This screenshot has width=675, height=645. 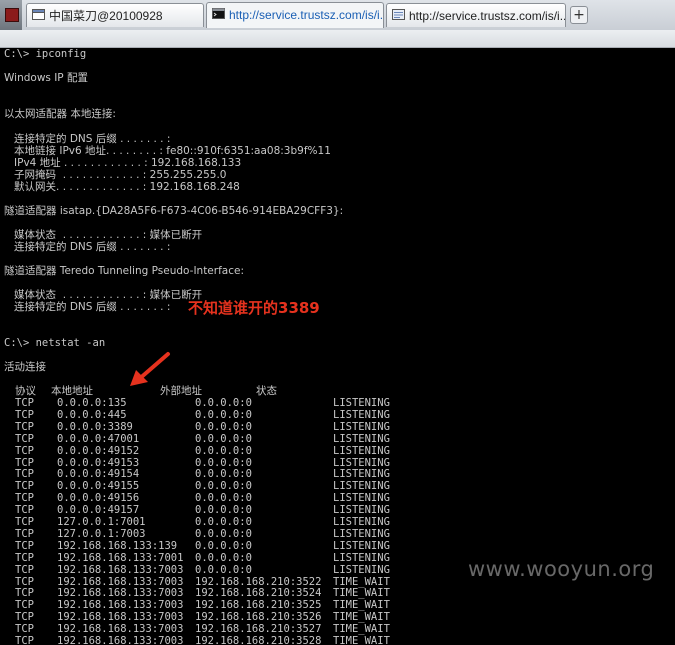 I want to click on window-icon, so click(x=38, y=14).